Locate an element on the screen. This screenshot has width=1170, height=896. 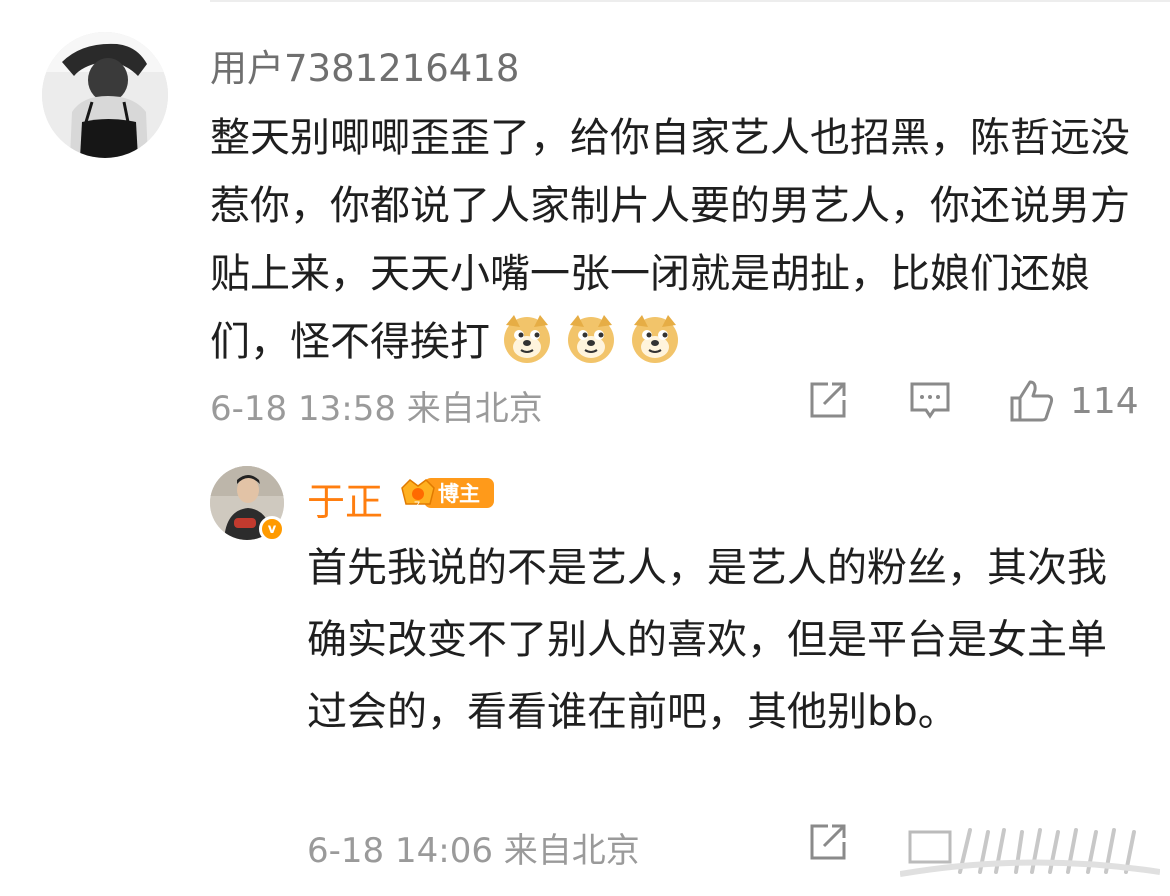
reply-location: 来自北京 is located at coordinates (571, 851).